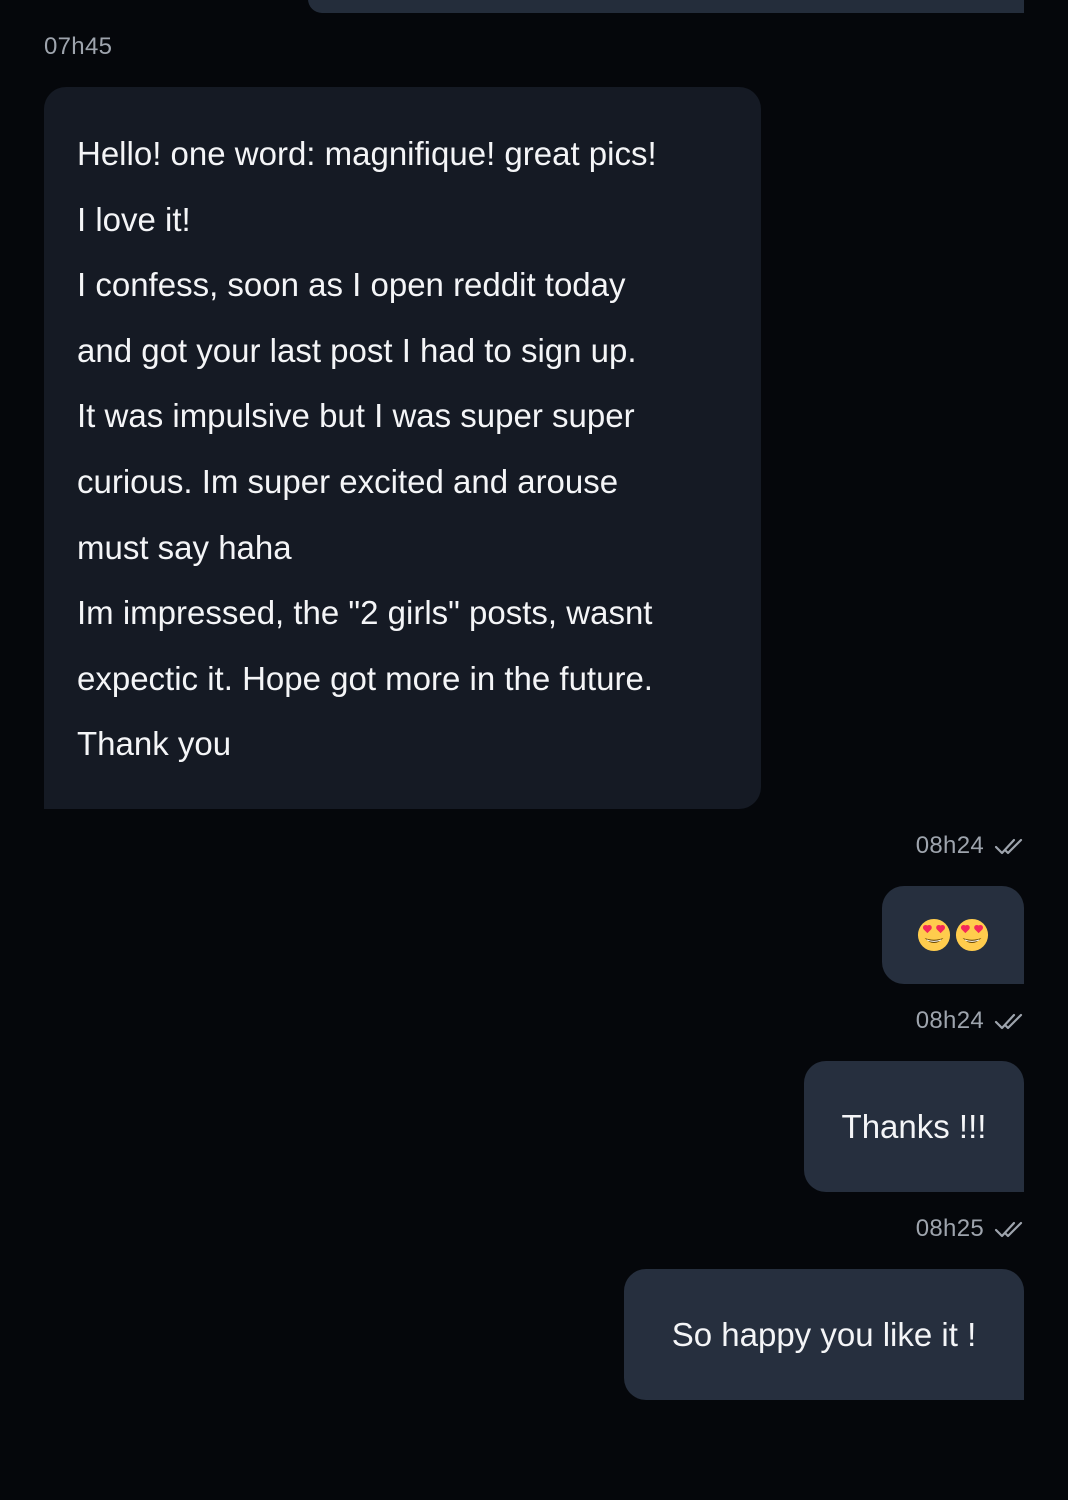  Describe the element at coordinates (134, 219) in the screenshot. I see `message-text-line: I love it!` at that location.